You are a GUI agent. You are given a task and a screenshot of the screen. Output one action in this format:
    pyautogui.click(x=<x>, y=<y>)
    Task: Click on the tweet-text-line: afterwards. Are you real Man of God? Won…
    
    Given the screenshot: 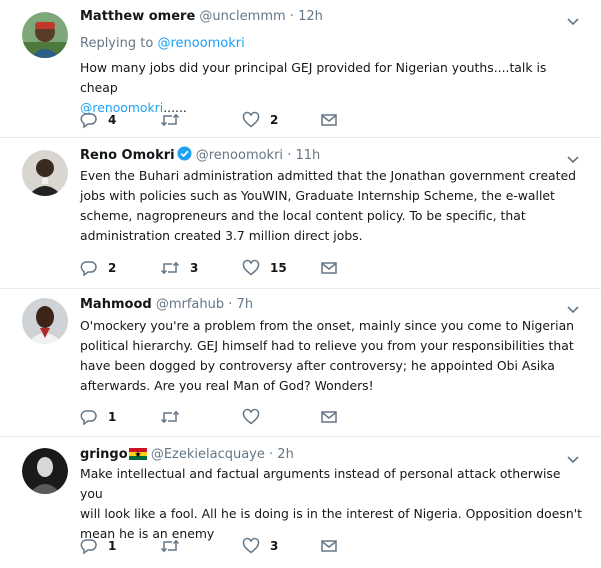 What is the action you would take?
    pyautogui.click(x=227, y=385)
    